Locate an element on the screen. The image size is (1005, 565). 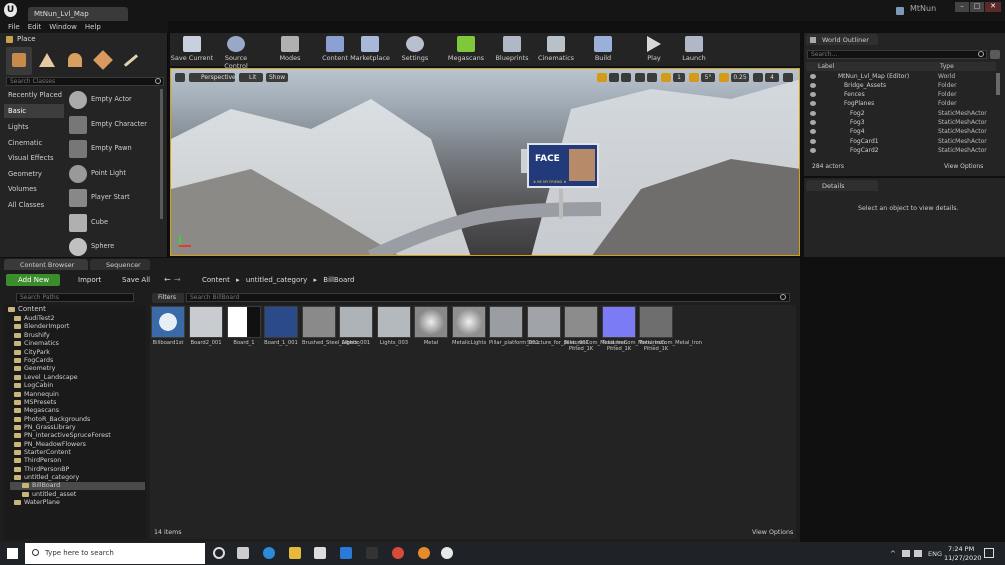
folder-item: ThirdPerson is located at coordinates (37, 461).